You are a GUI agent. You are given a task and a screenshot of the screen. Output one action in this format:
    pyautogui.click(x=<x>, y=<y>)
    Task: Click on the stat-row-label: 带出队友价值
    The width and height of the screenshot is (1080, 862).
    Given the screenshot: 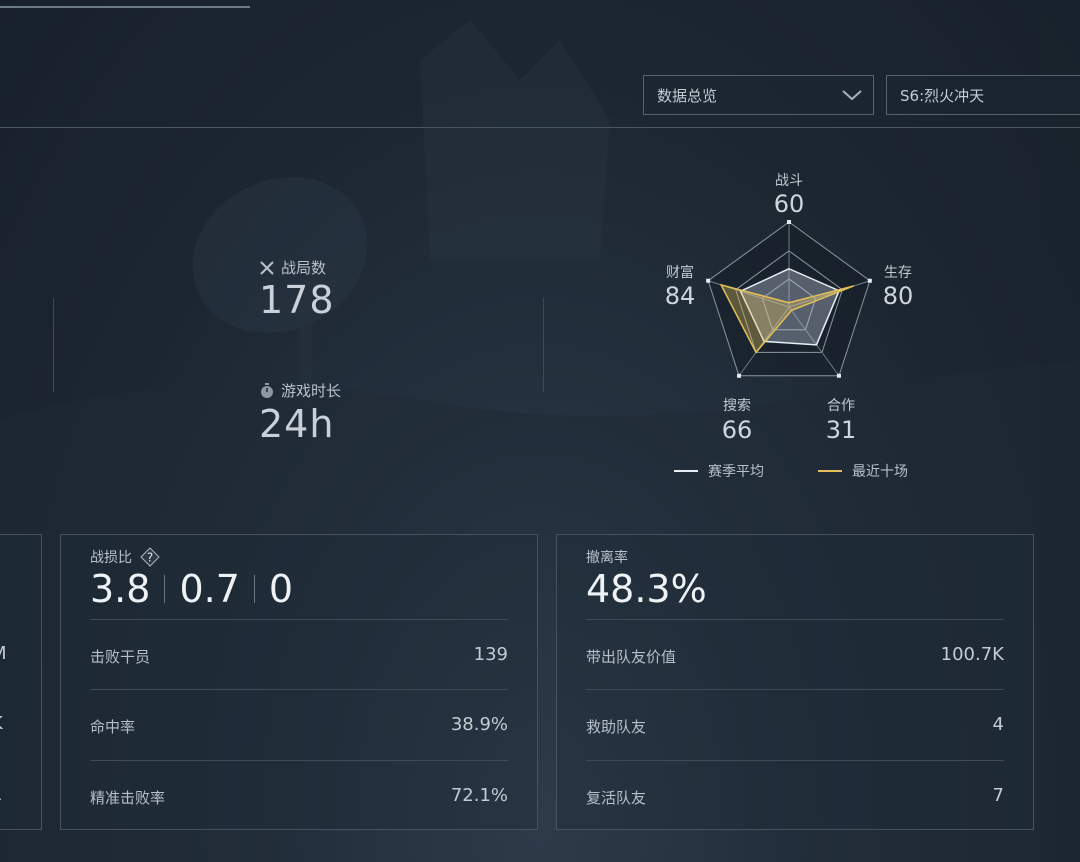 What is the action you would take?
    pyautogui.click(x=631, y=657)
    